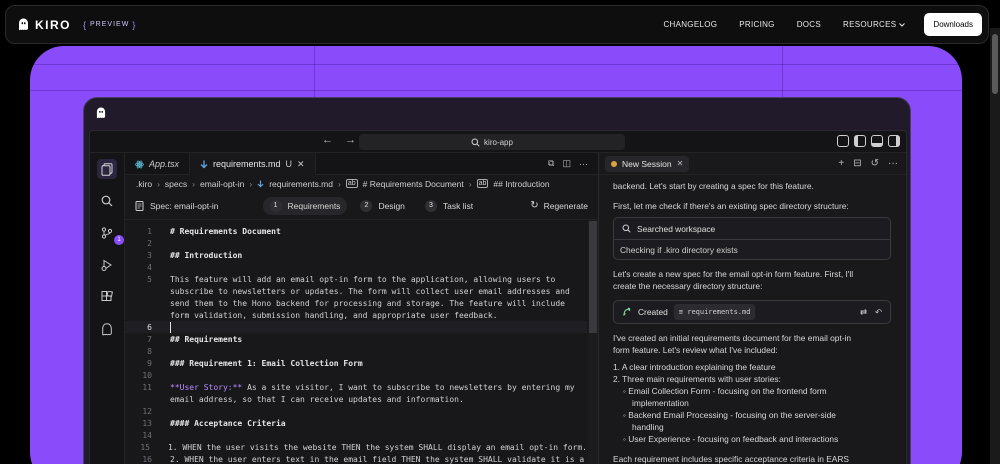 This screenshot has width=1000, height=464. Describe the element at coordinates (714, 312) in the screenshot. I see `file-chip: ≡ requirements.md` at that location.